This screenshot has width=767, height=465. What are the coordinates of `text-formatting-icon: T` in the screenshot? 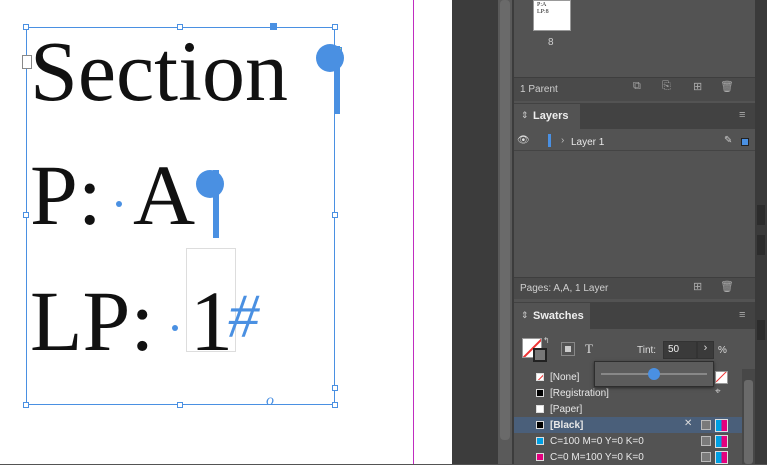 It's located at (589, 349).